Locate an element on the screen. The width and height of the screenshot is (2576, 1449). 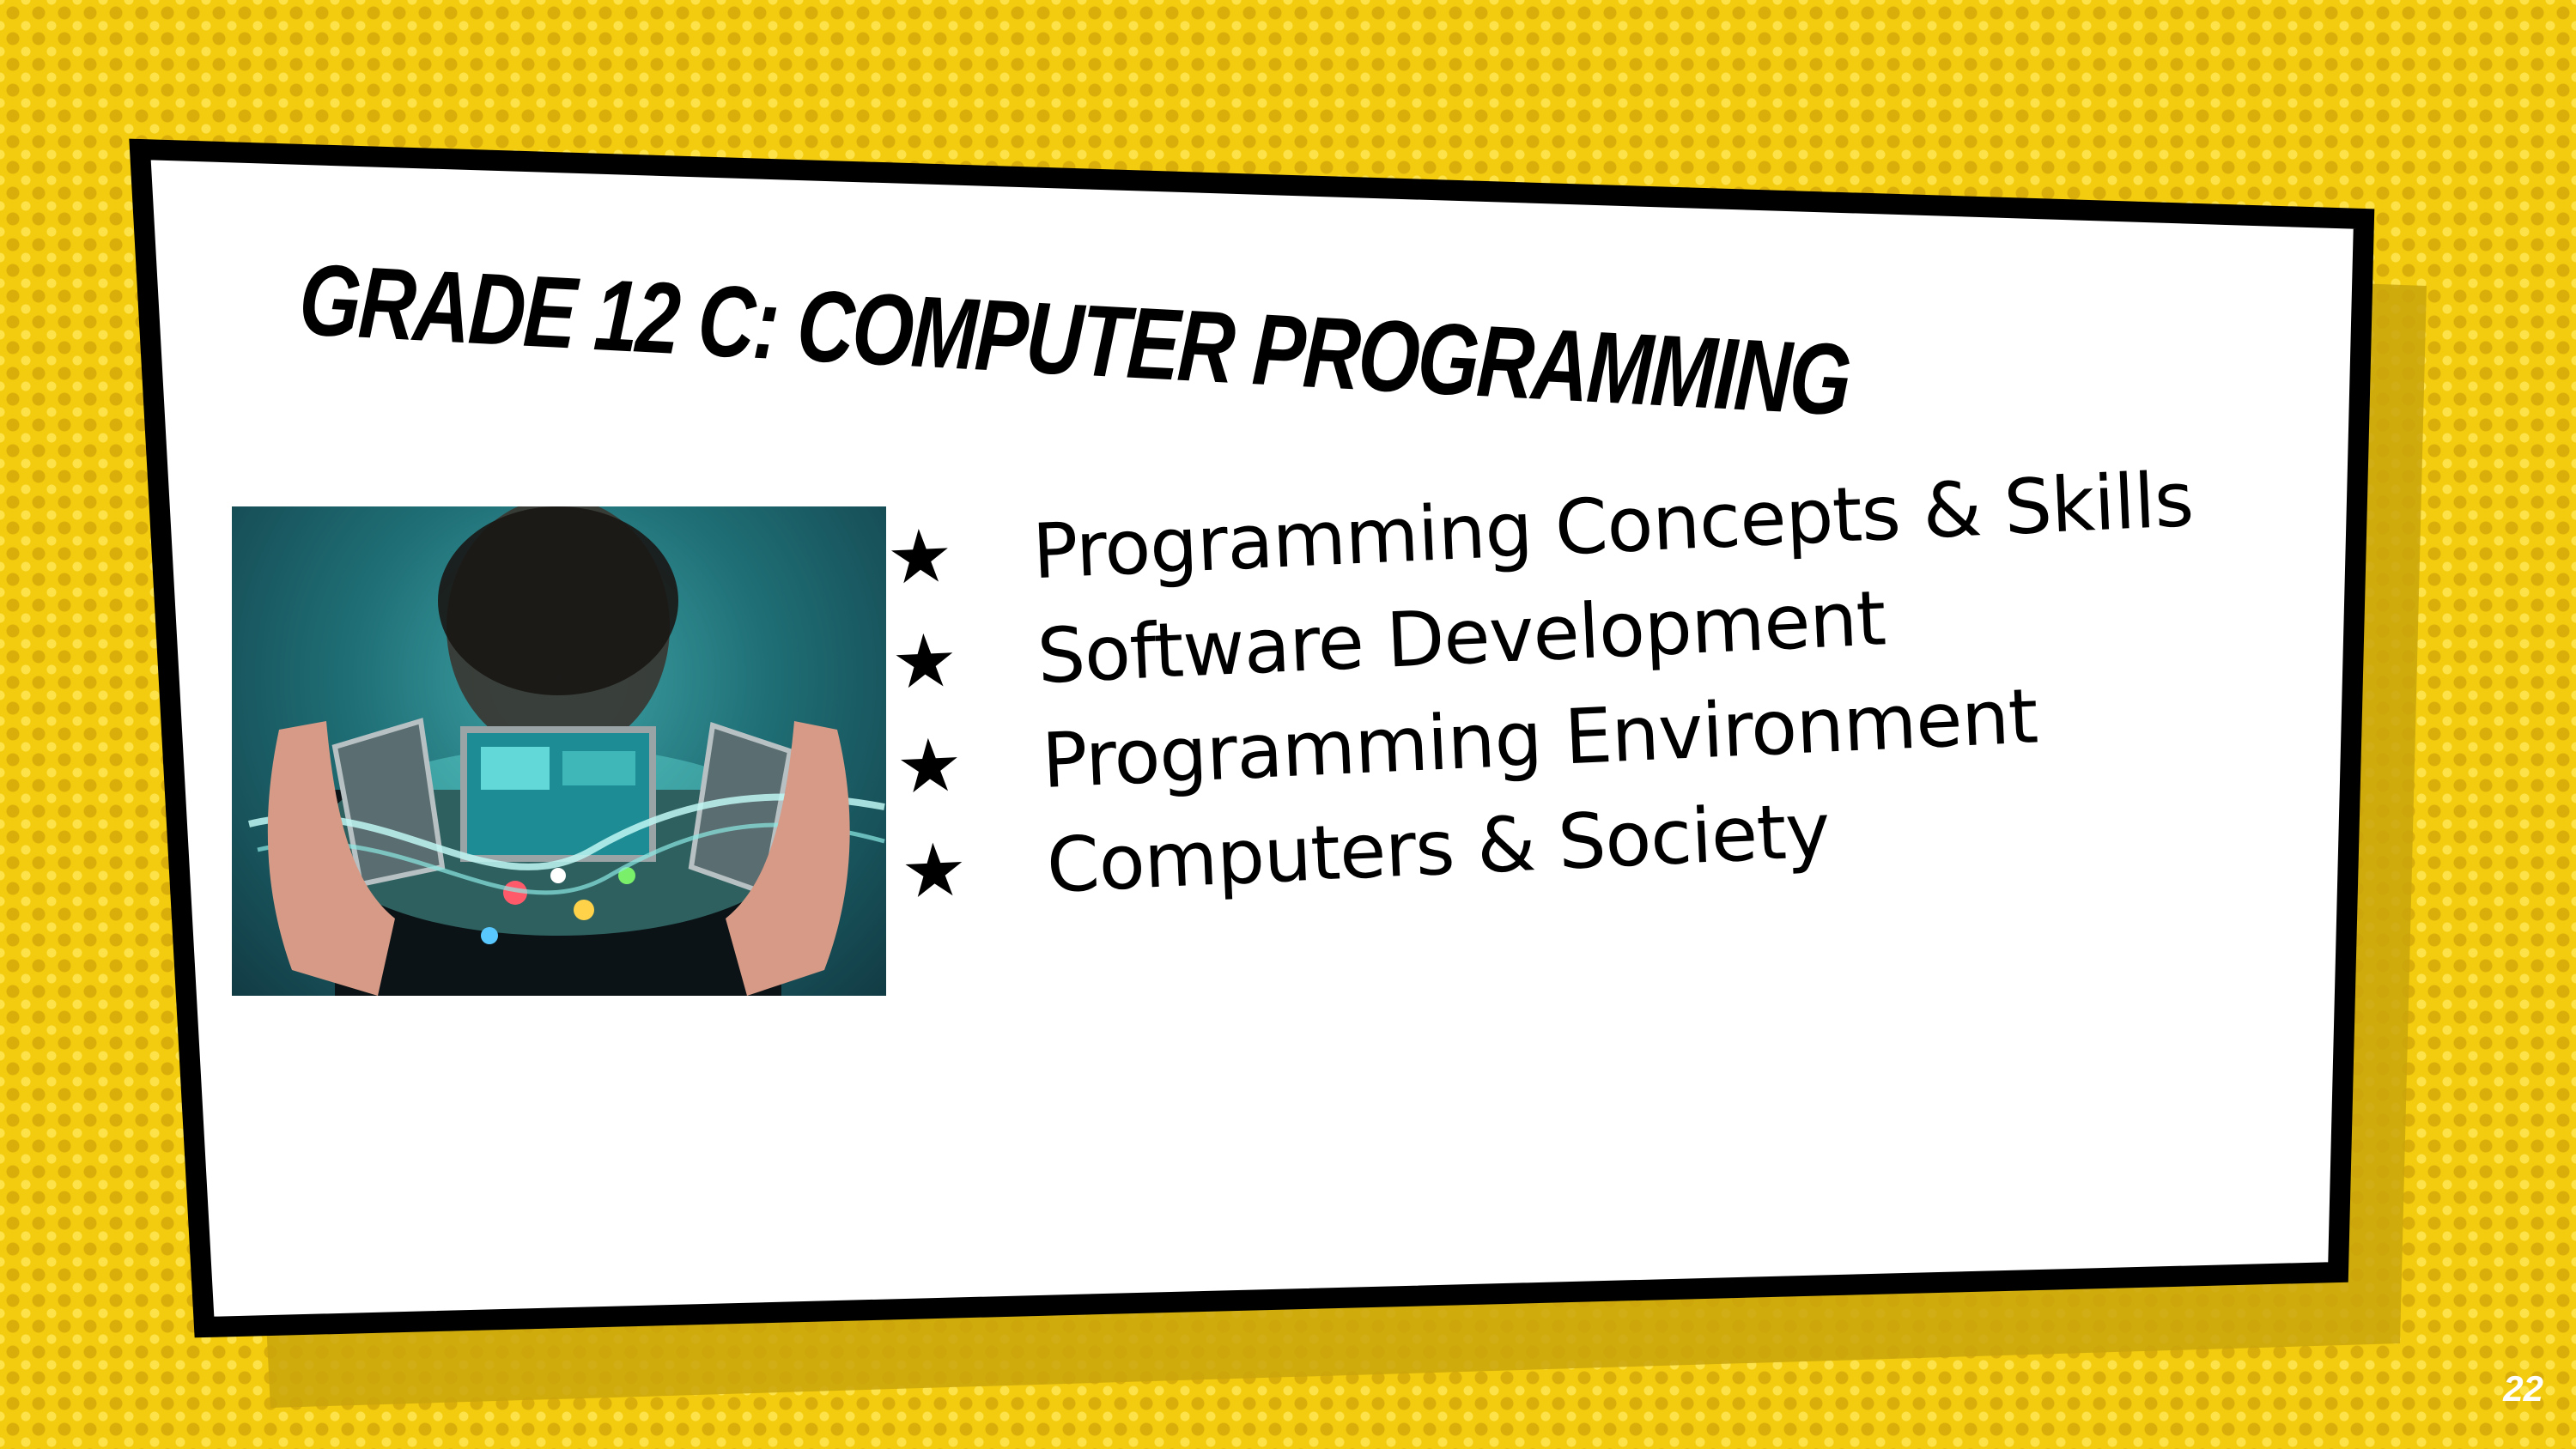
hero-image is located at coordinates (559, 751).